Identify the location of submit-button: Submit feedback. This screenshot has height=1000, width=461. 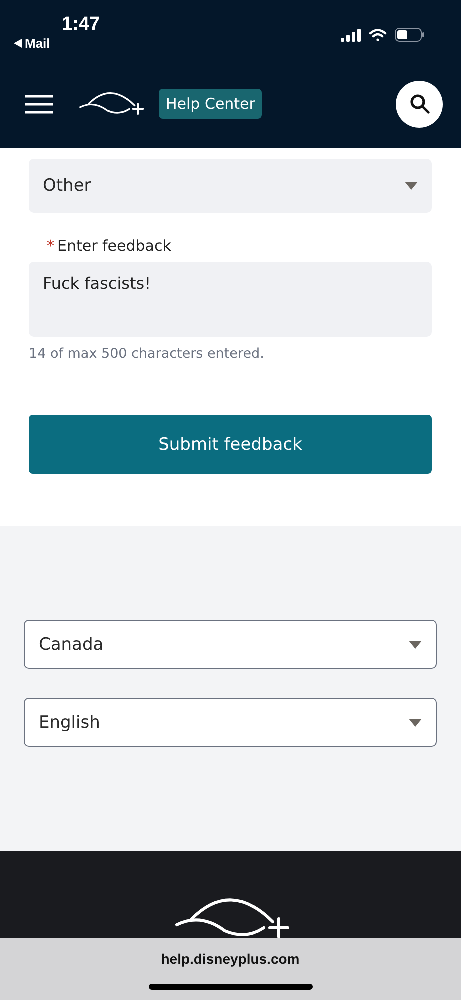
(230, 444).